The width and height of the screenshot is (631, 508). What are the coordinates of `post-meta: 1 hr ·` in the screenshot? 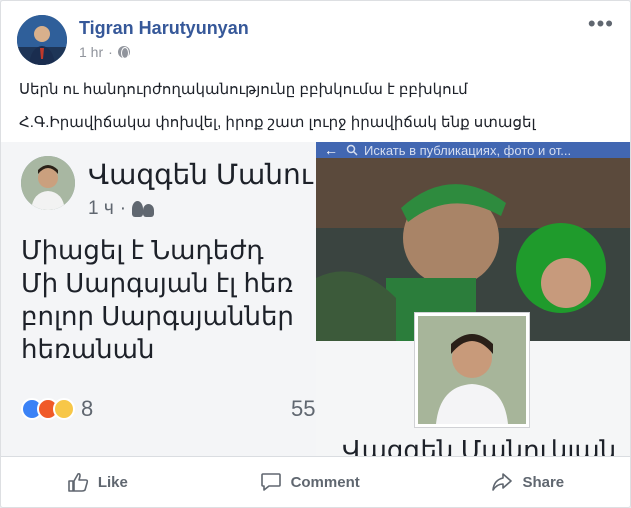 It's located at (104, 52).